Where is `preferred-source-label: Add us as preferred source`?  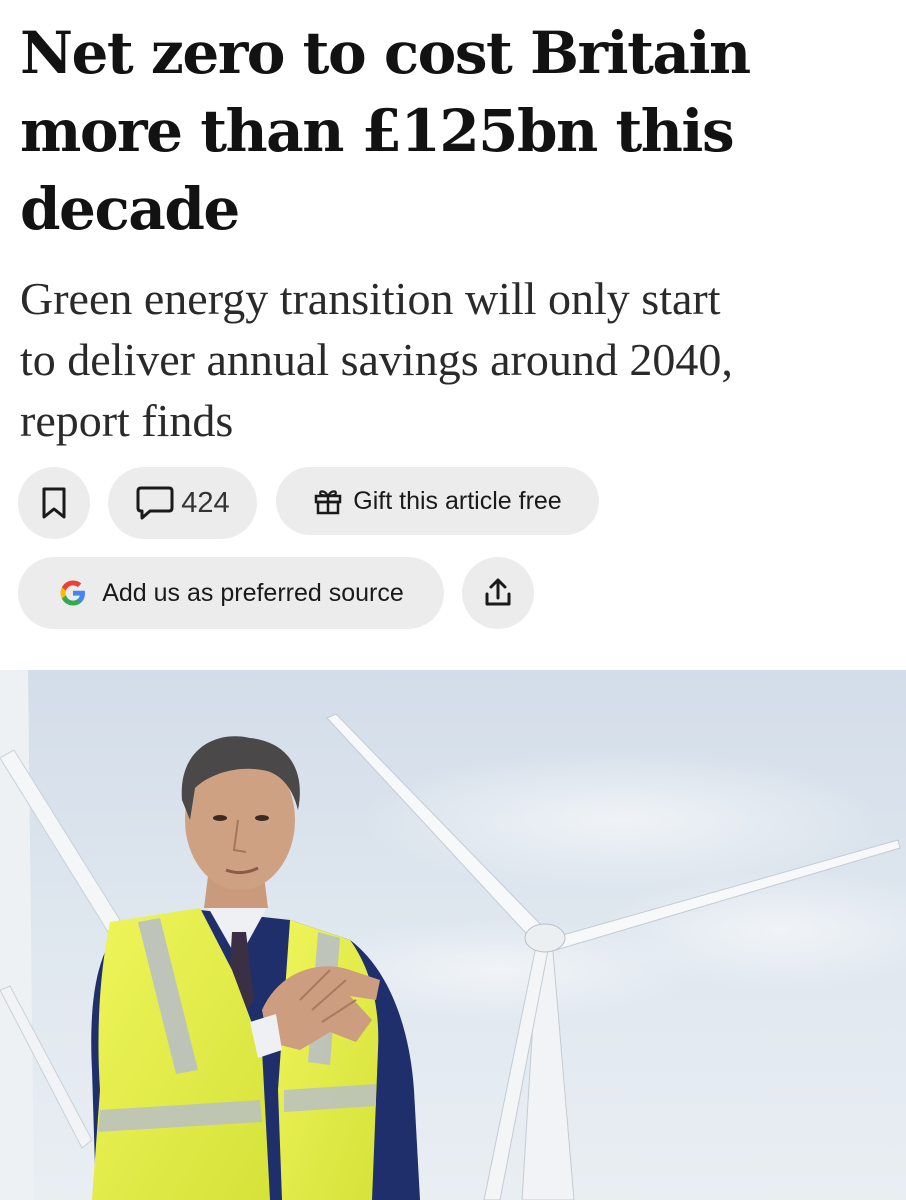
preferred-source-label: Add us as preferred source is located at coordinates (253, 592).